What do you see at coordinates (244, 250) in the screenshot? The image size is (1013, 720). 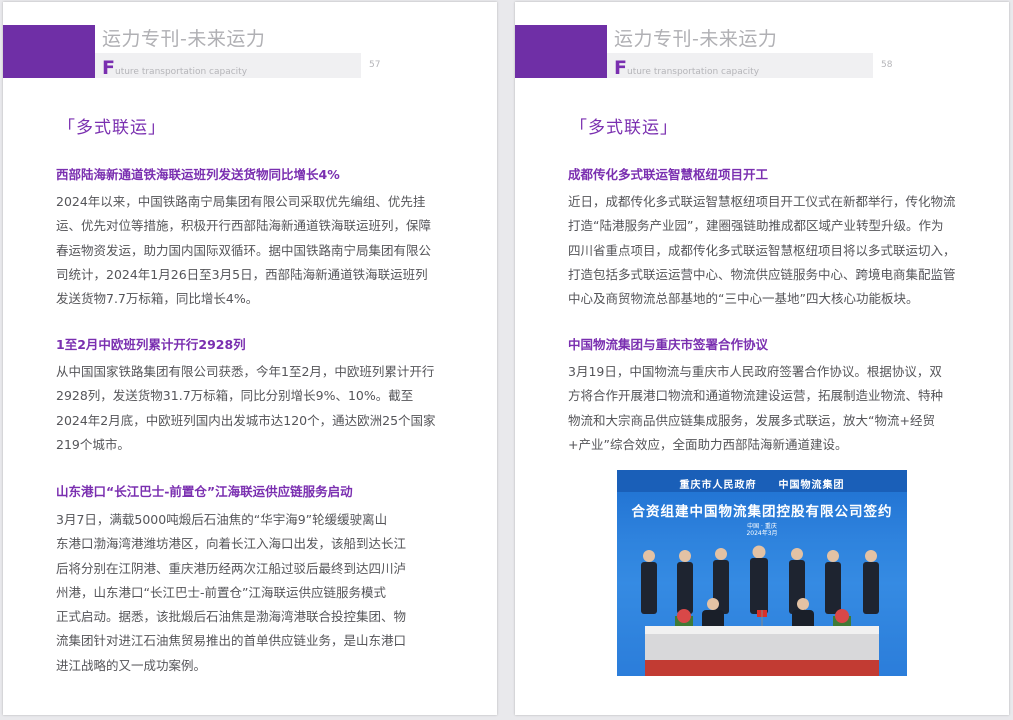 I see `body-line: 春运物资发运，助力国内国际双循环。据中国铁路南宁局集团有限公` at bounding box center [244, 250].